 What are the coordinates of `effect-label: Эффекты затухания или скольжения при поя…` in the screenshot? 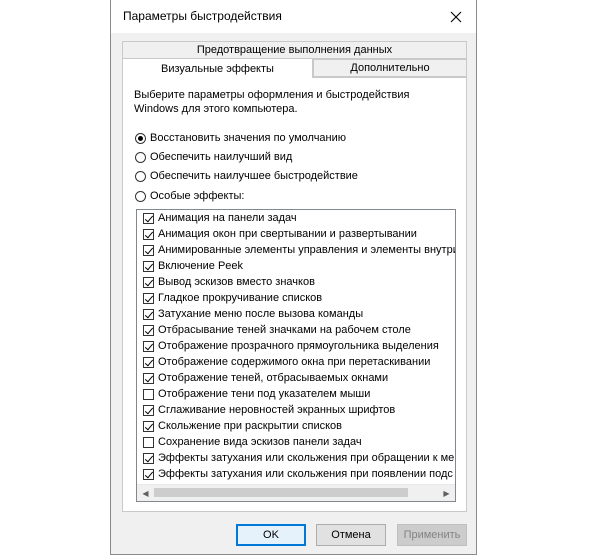 It's located at (305, 474).